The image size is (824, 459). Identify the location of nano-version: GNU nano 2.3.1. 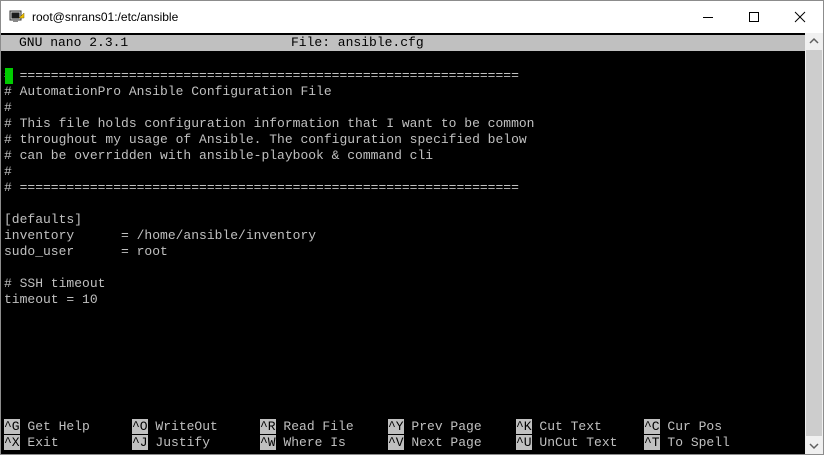
(74, 42).